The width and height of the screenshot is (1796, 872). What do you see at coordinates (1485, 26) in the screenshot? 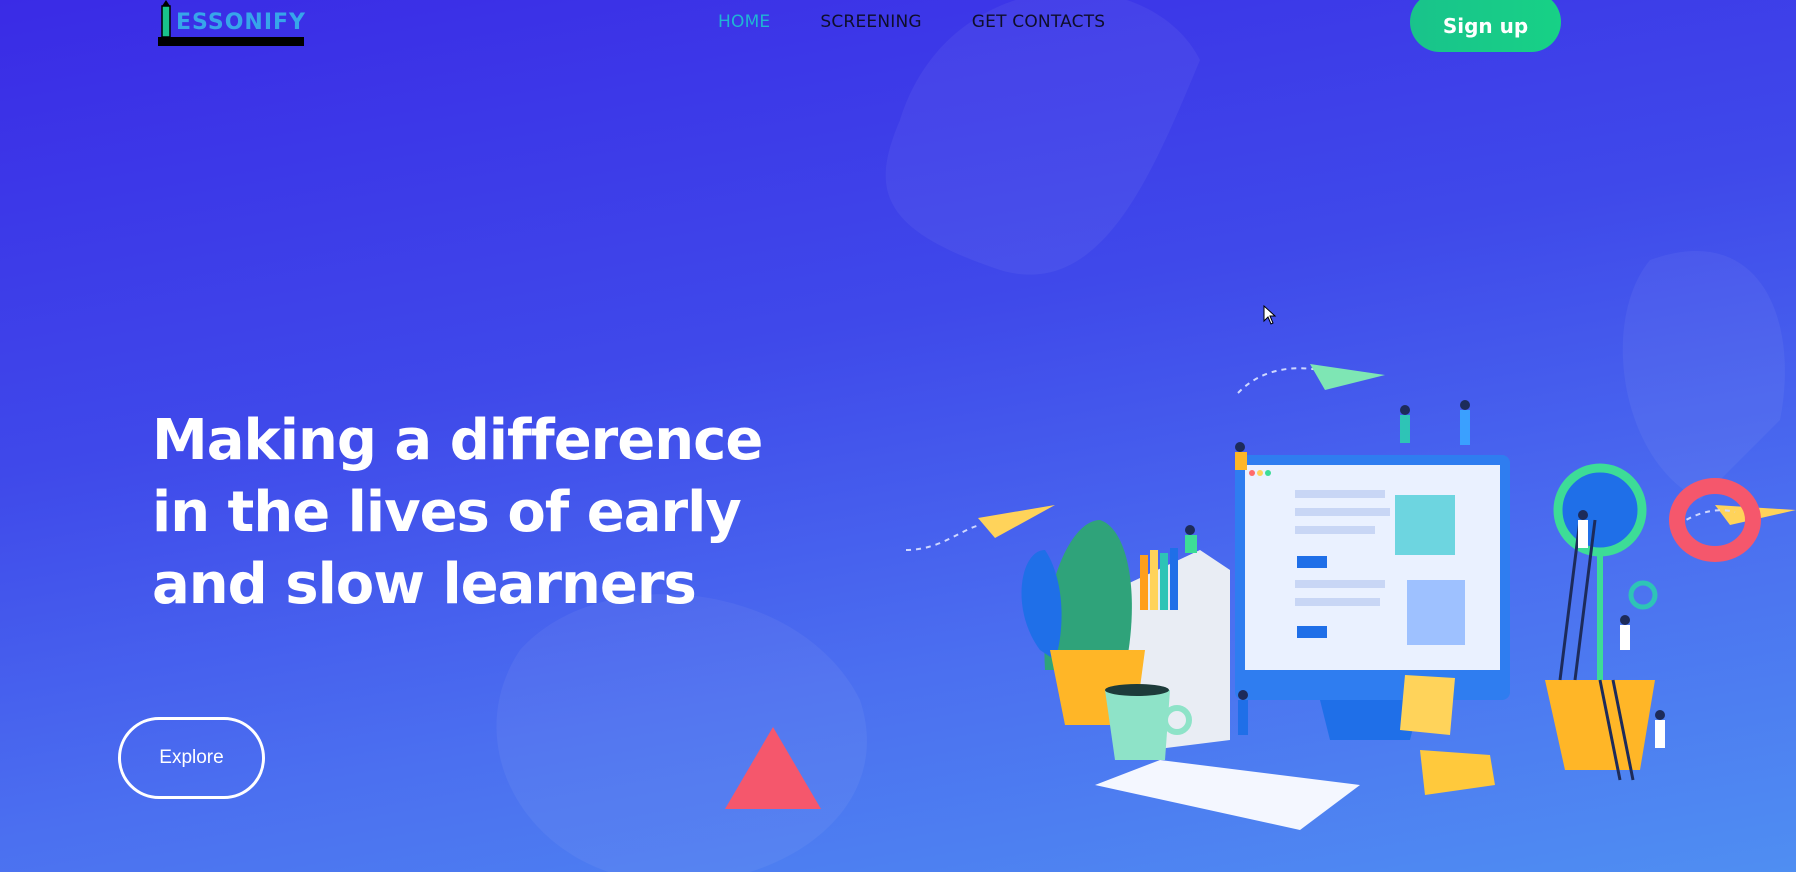
I see `signup-button: Sign up` at bounding box center [1485, 26].